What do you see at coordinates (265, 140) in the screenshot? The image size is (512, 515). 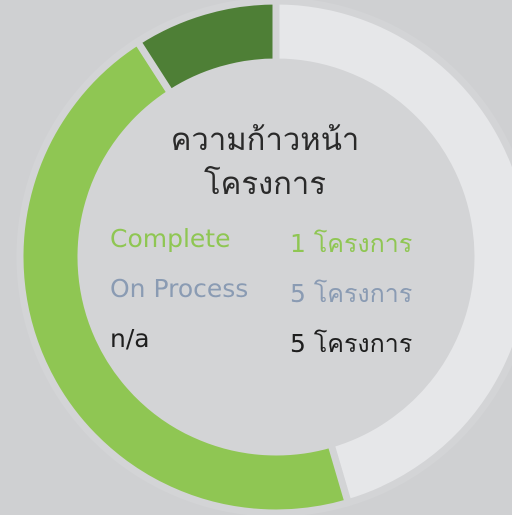 I see `chart-title-line-1: ความก้าวหน้า` at bounding box center [265, 140].